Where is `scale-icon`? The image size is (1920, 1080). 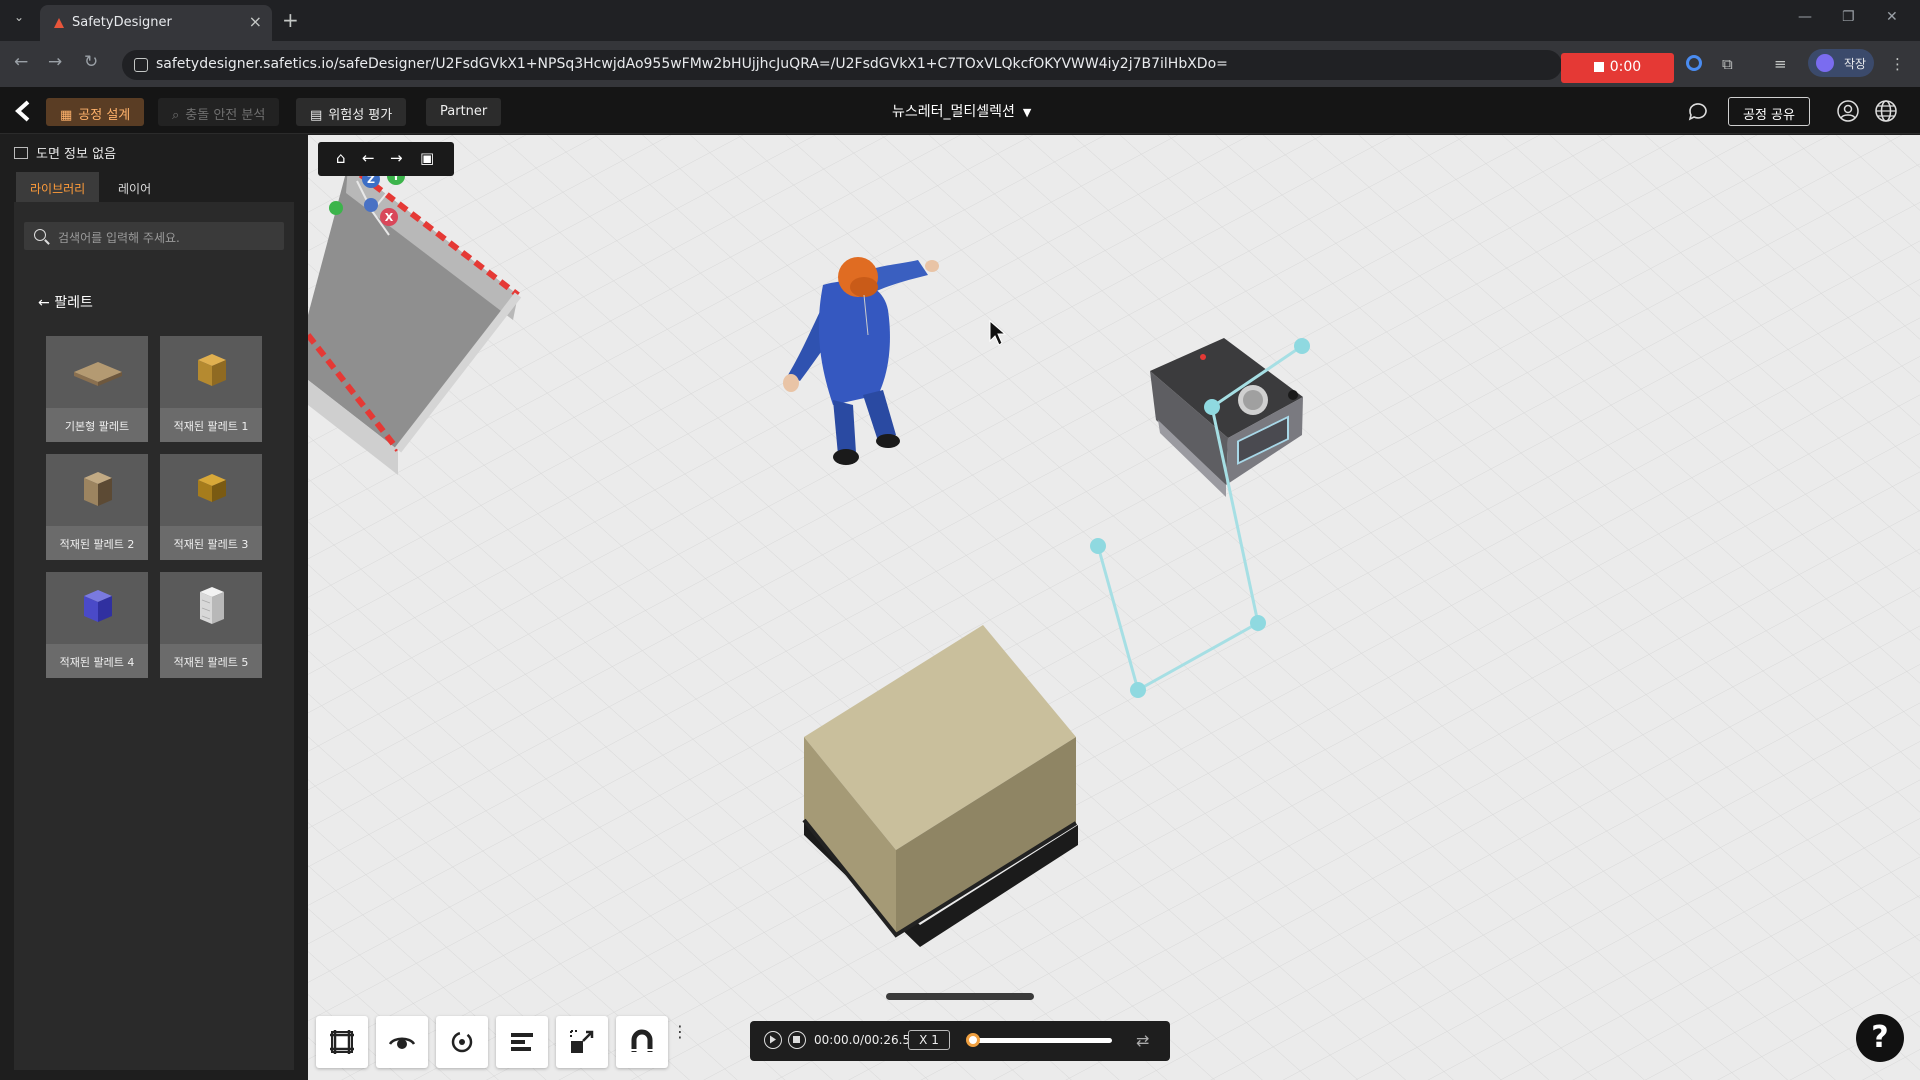 scale-icon is located at coordinates (582, 1041).